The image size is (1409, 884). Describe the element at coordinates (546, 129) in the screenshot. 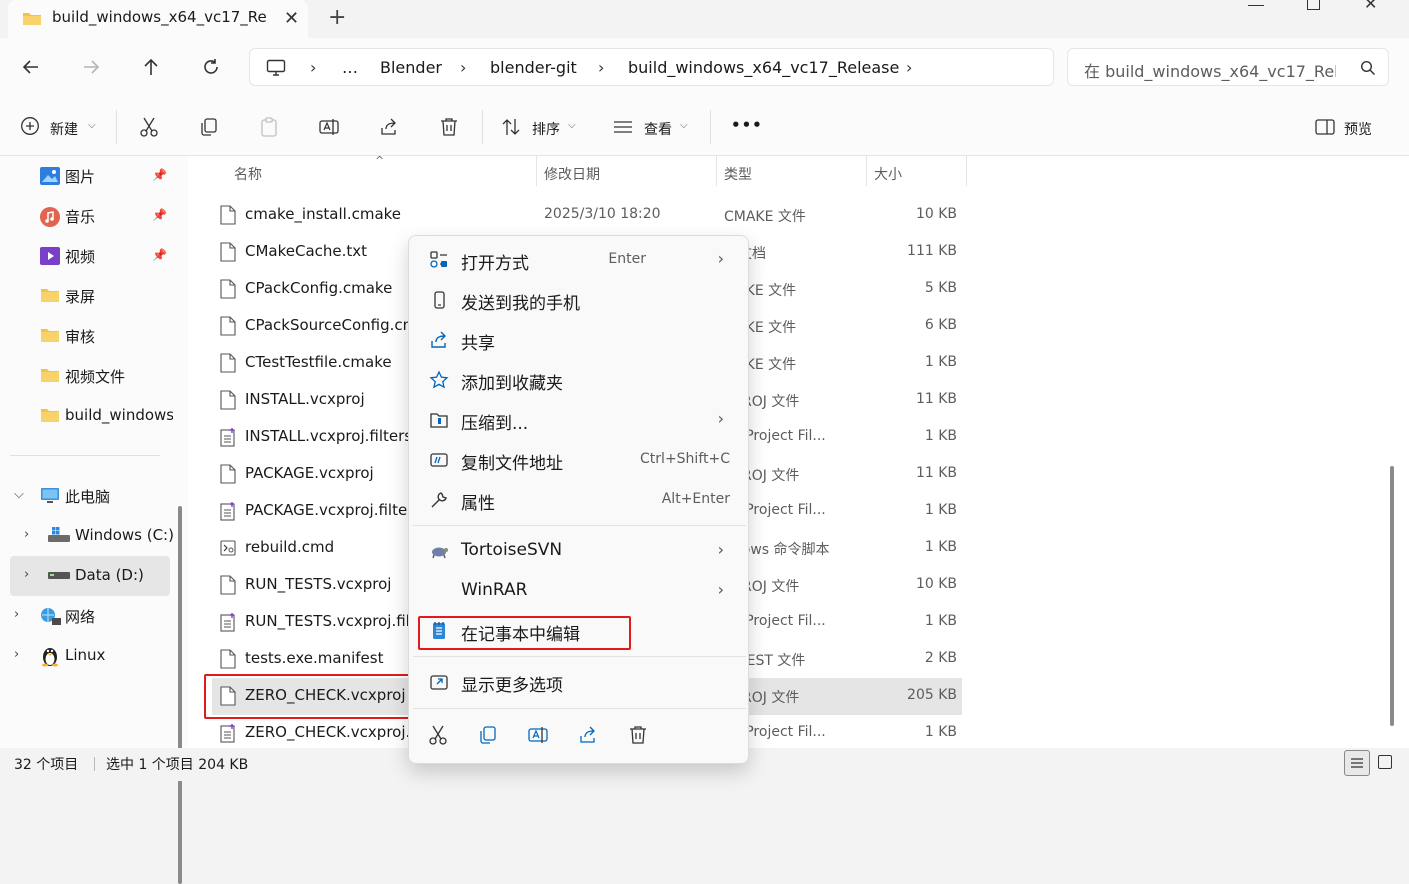

I see `sort-button: 排序` at that location.